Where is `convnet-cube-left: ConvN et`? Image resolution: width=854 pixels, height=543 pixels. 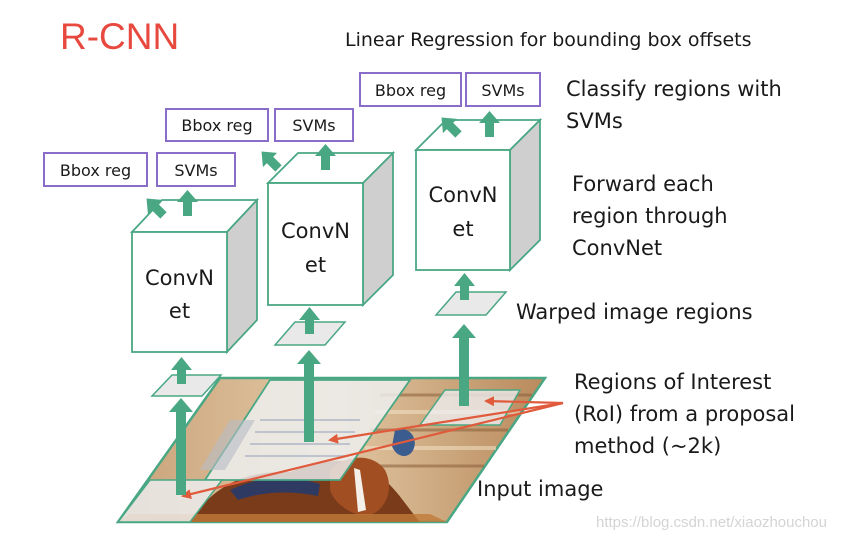
convnet-cube-left: ConvN et is located at coordinates (194, 276).